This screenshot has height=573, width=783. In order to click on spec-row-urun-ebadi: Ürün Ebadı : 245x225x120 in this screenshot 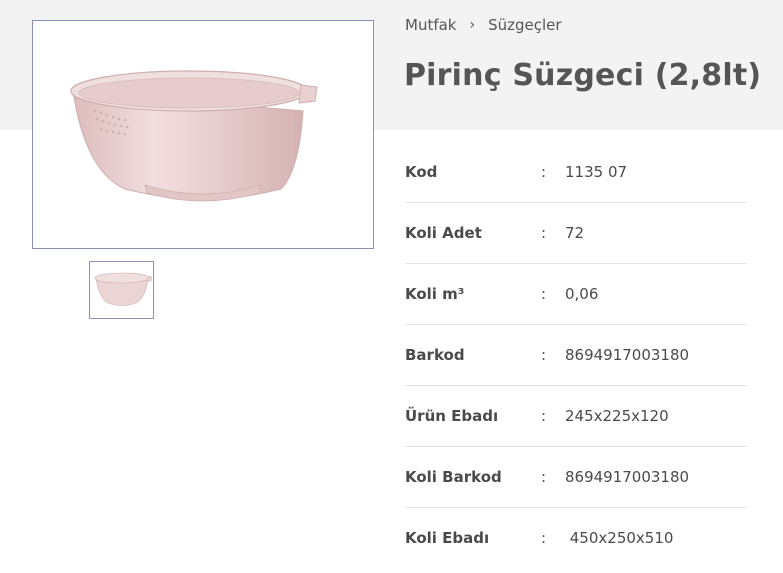, I will do `click(576, 416)`.